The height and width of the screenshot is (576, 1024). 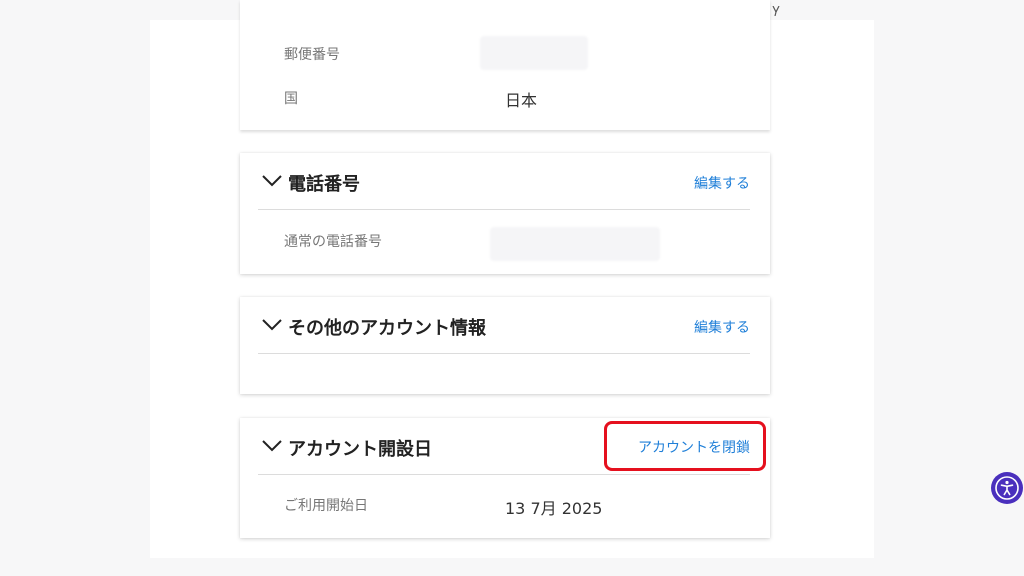 I want to click on other-info-card: その他のアカウント情報 編集する, so click(x=505, y=345).